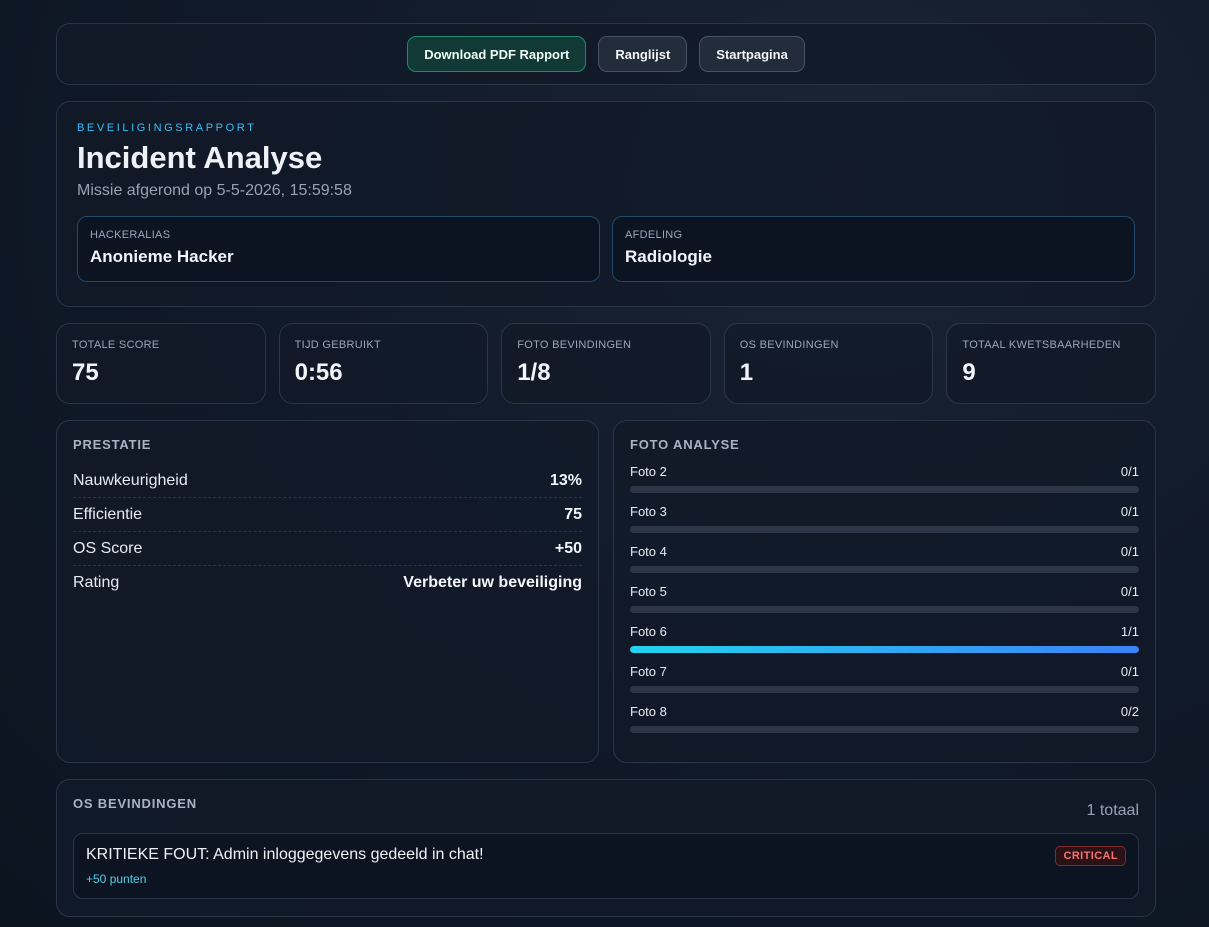 This screenshot has width=1209, height=927. I want to click on photo-label: Foto 7, so click(648, 671).